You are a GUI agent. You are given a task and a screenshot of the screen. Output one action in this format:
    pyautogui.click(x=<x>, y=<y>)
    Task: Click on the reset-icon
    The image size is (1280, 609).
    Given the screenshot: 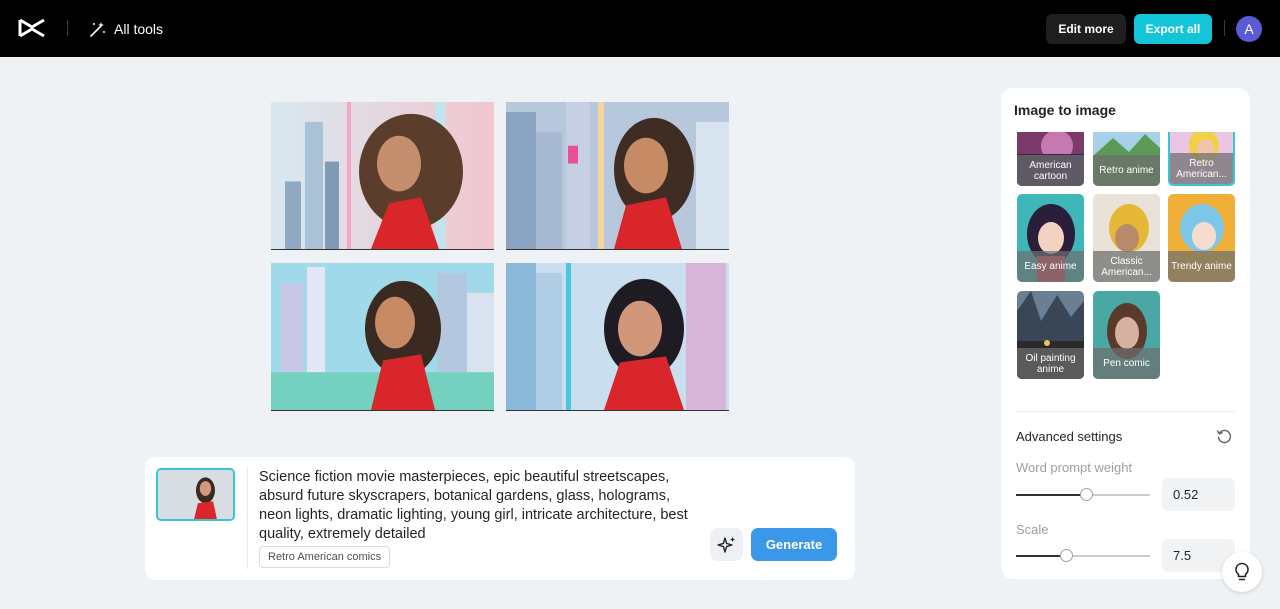 What is the action you would take?
    pyautogui.click(x=1224, y=436)
    